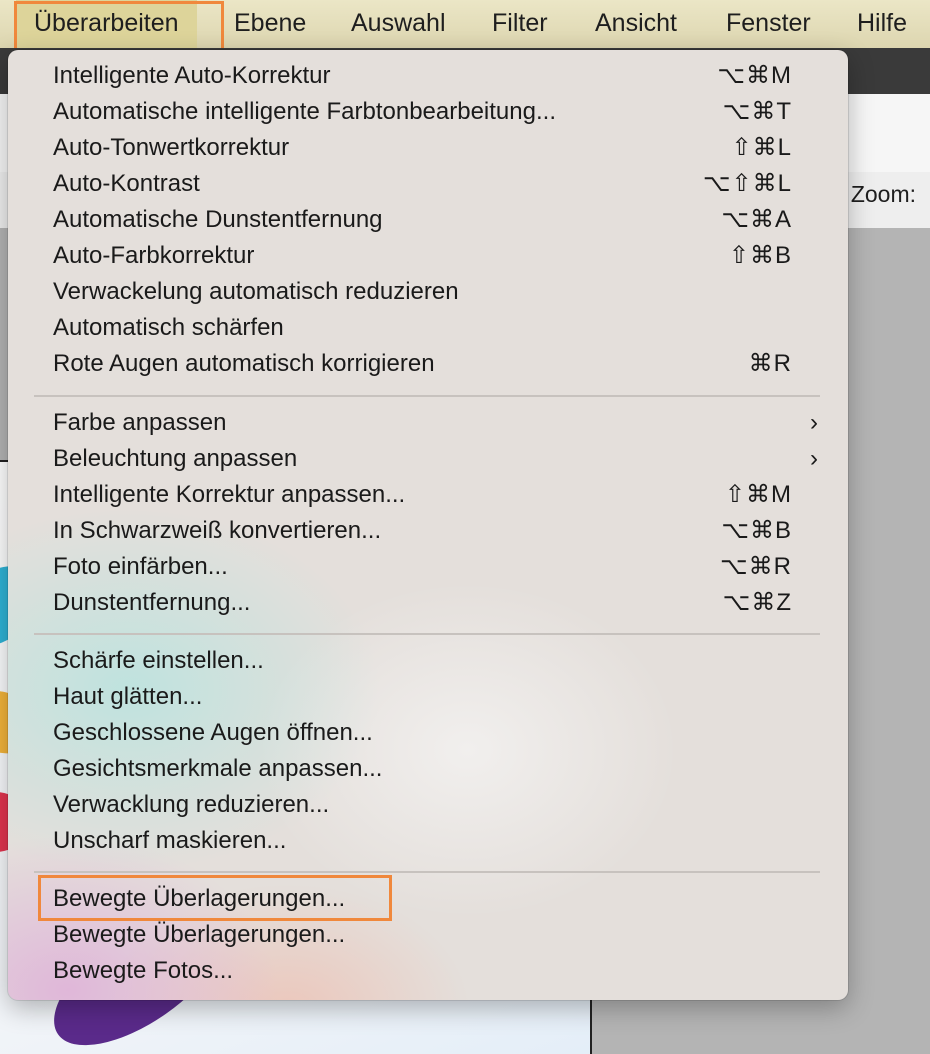 The height and width of the screenshot is (1054, 930). What do you see at coordinates (171, 147) in the screenshot?
I see `menu-item-label: Auto-Tonwertkorrektur` at bounding box center [171, 147].